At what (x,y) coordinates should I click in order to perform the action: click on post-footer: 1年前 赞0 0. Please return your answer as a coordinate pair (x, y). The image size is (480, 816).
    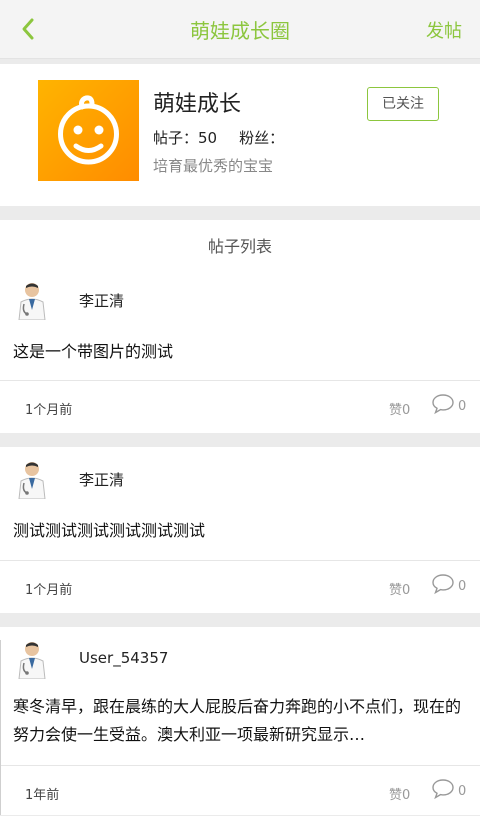
    Looking at the image, I should click on (240, 790).